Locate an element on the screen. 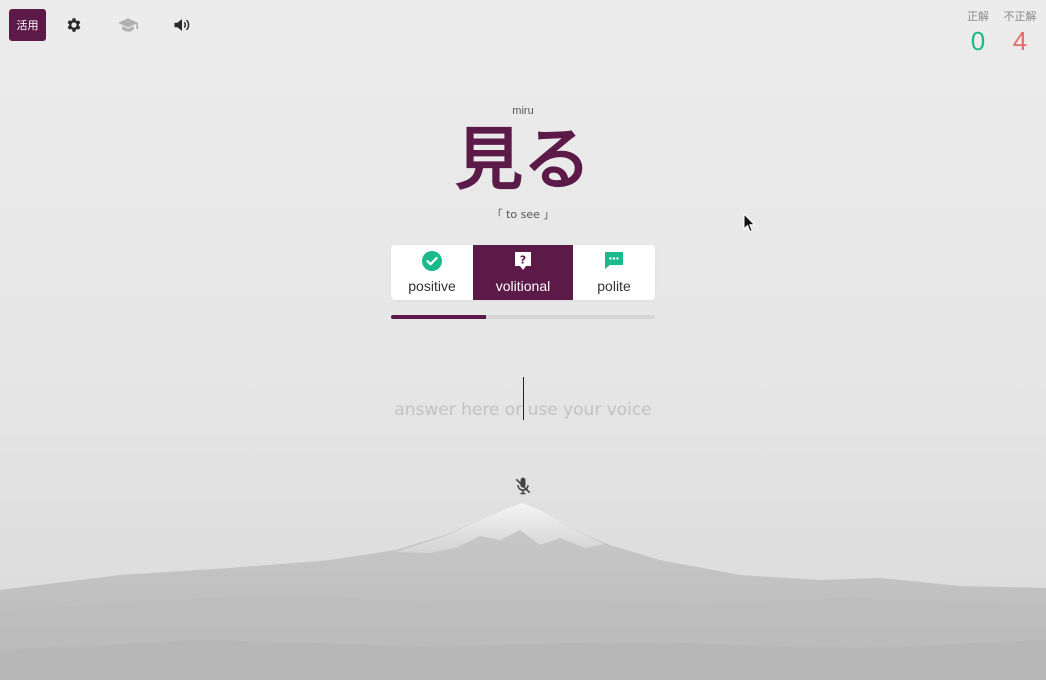 The width and height of the screenshot is (1046, 680). question-icon: ? is located at coordinates (523, 263).